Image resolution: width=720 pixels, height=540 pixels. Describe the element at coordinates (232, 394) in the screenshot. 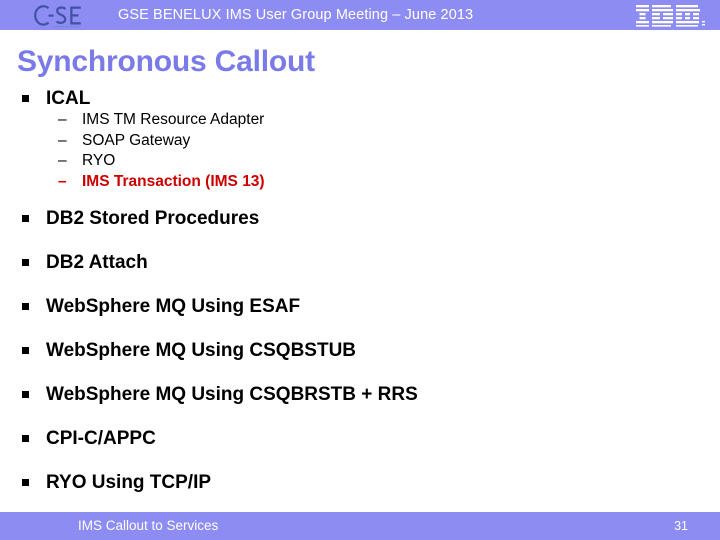

I see `bullet-label: WebSphere MQ Using CSQBRSTB + RRS` at that location.